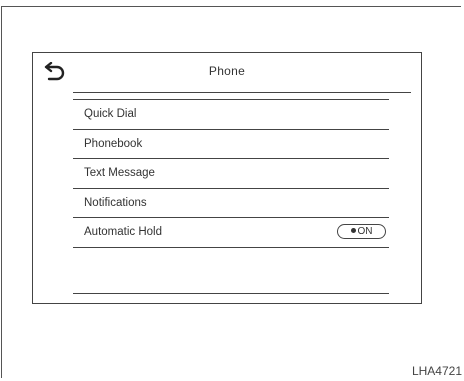 Image resolution: width=464 pixels, height=381 pixels. Describe the element at coordinates (242, 92) in the screenshot. I see `header-divider` at that location.